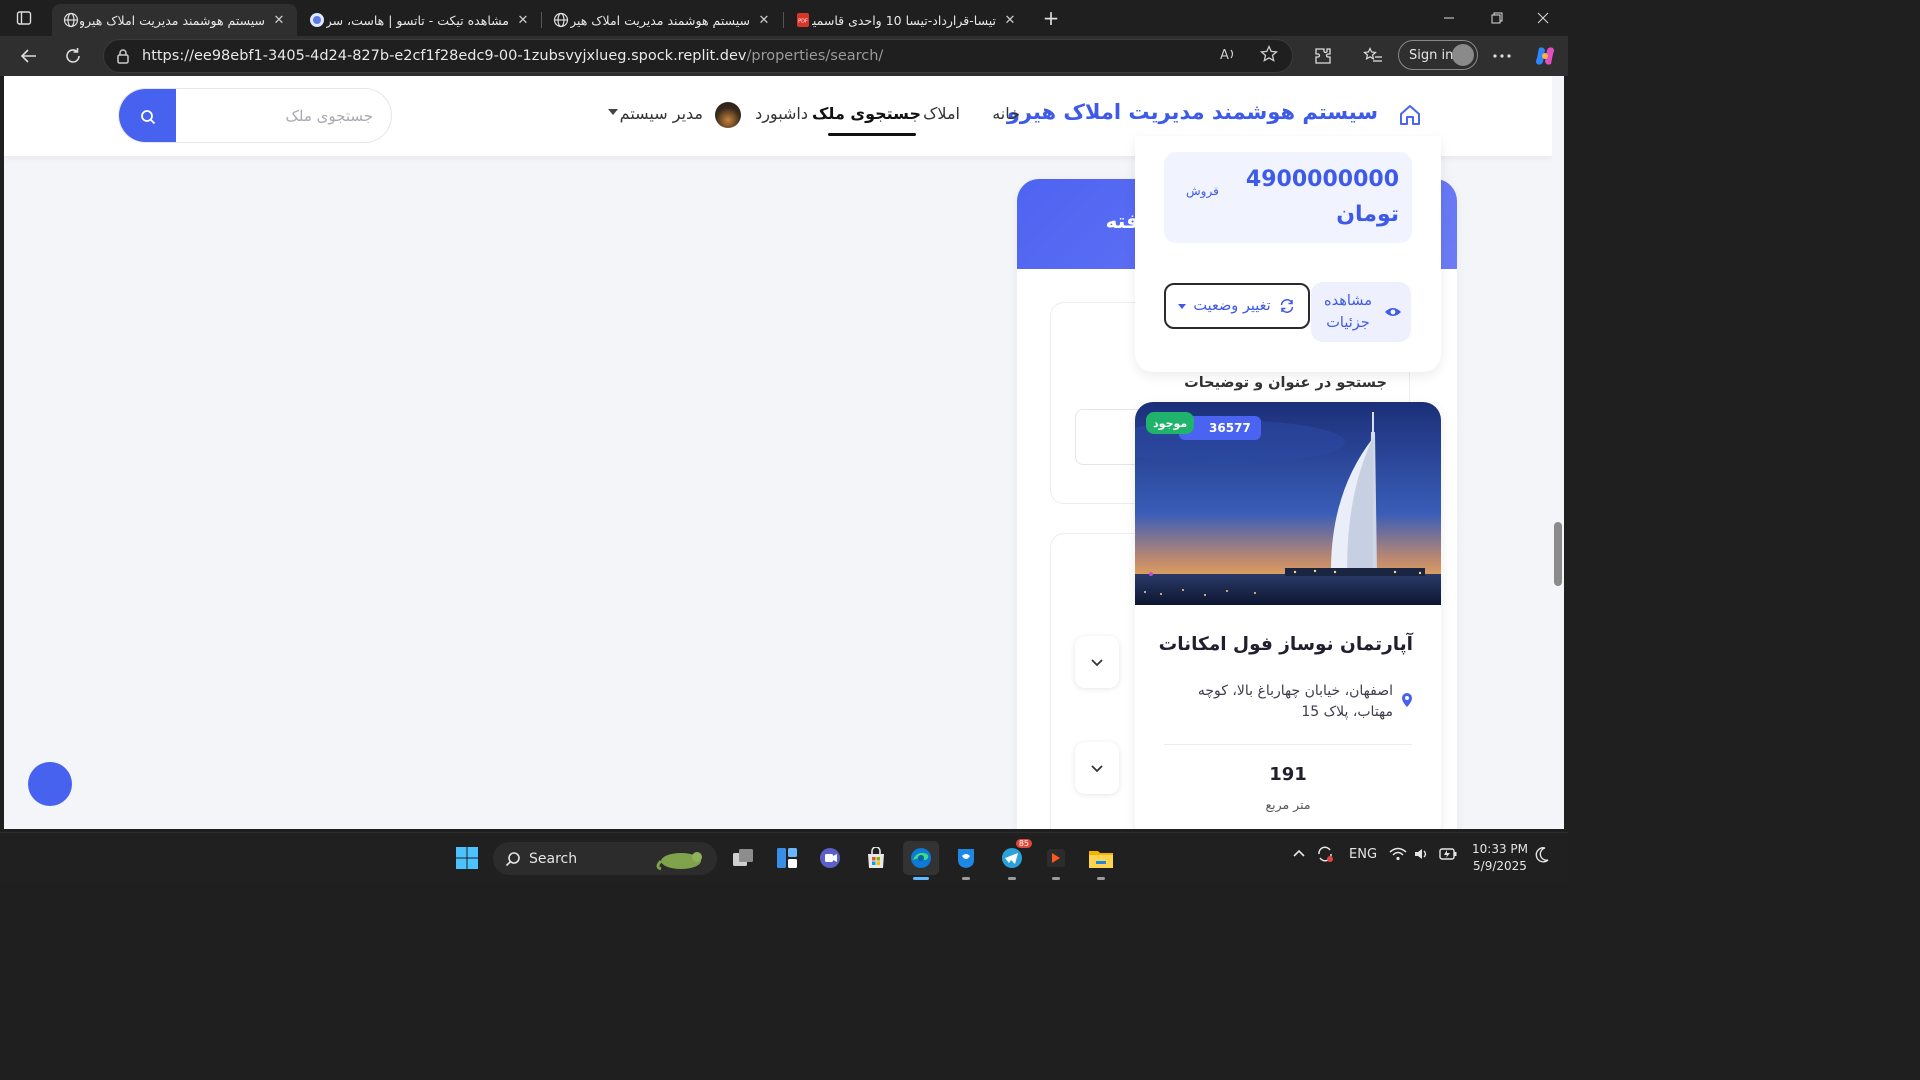 This screenshot has height=1080, width=1920. I want to click on scrollbar-thumb, so click(1558, 554).